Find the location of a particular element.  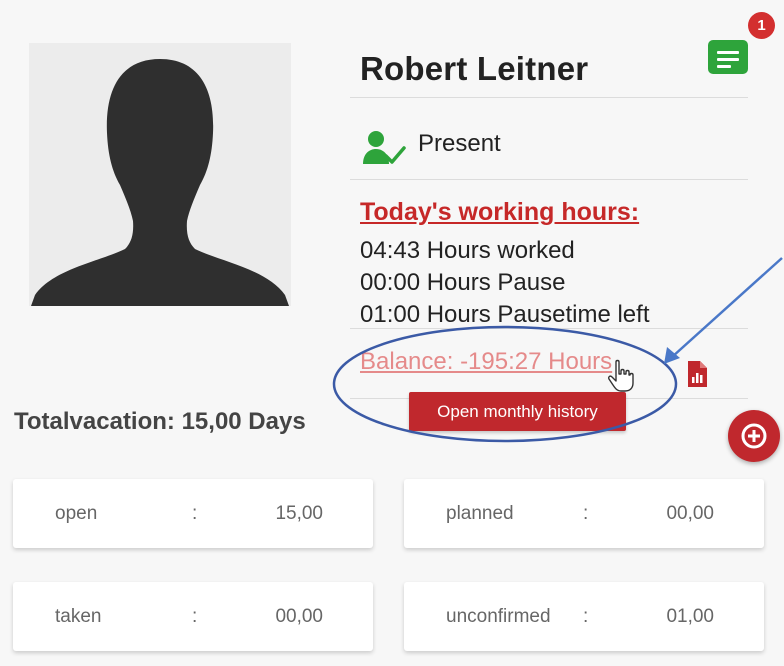

vacation-card-taken: taken : 00,00 is located at coordinates (193, 616).